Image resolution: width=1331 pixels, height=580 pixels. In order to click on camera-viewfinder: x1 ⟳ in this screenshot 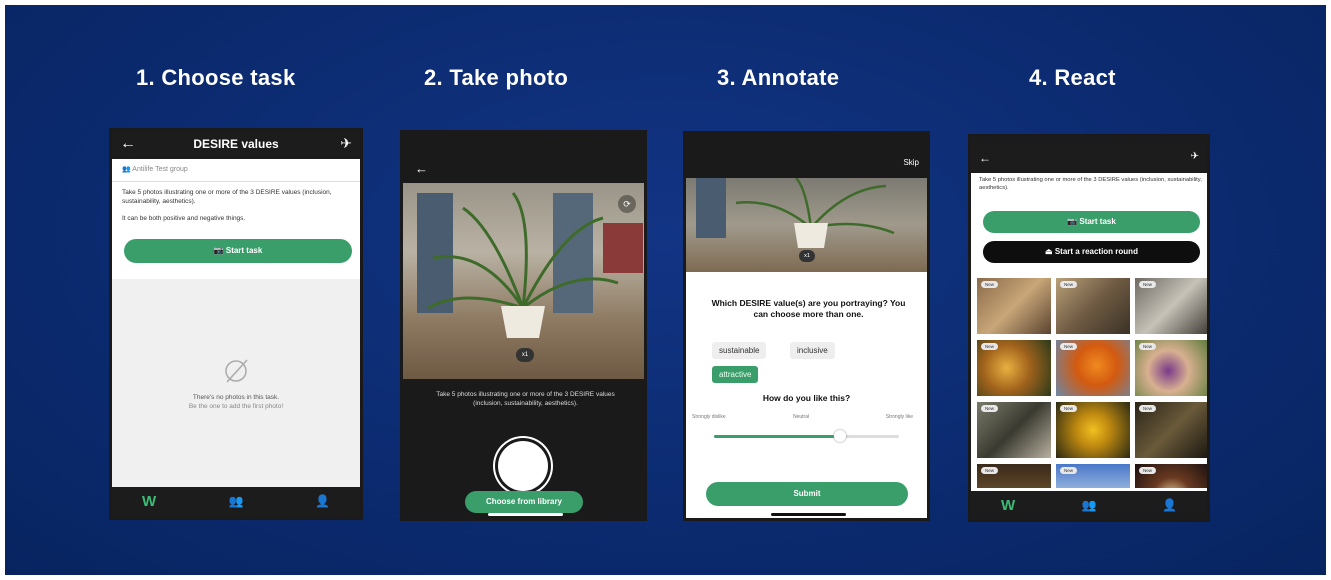, I will do `click(523, 281)`.